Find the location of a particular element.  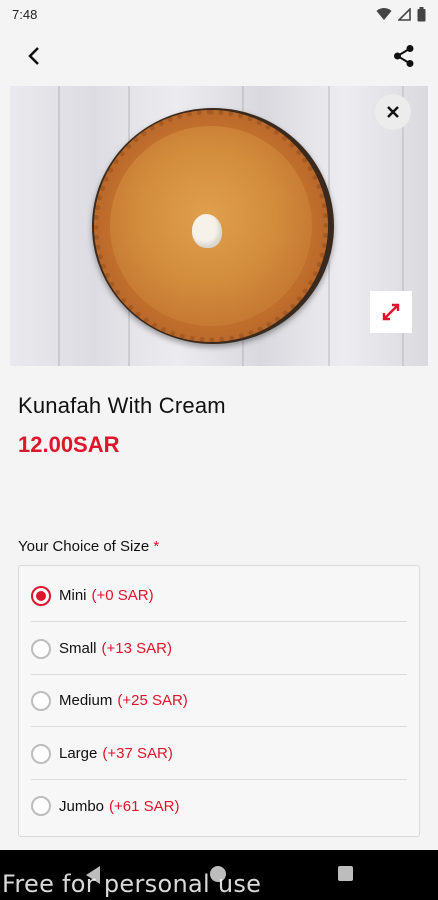

size-section-label: Your Choice of Size * is located at coordinates (88, 546).